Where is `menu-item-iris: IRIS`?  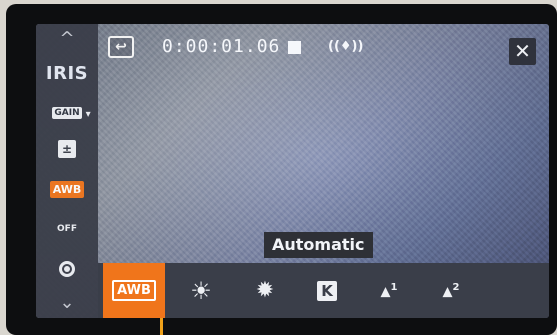
menu-item-iris: IRIS is located at coordinates (67, 73).